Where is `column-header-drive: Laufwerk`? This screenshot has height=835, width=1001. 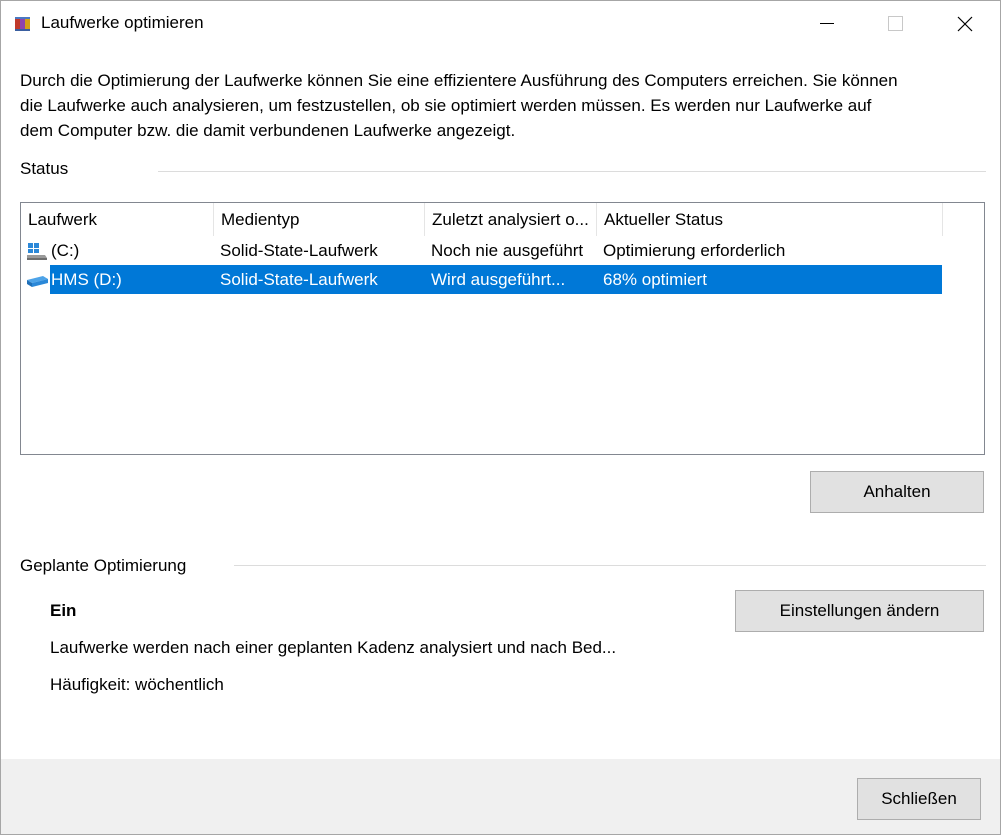
column-header-drive: Laufwerk is located at coordinates (117, 219).